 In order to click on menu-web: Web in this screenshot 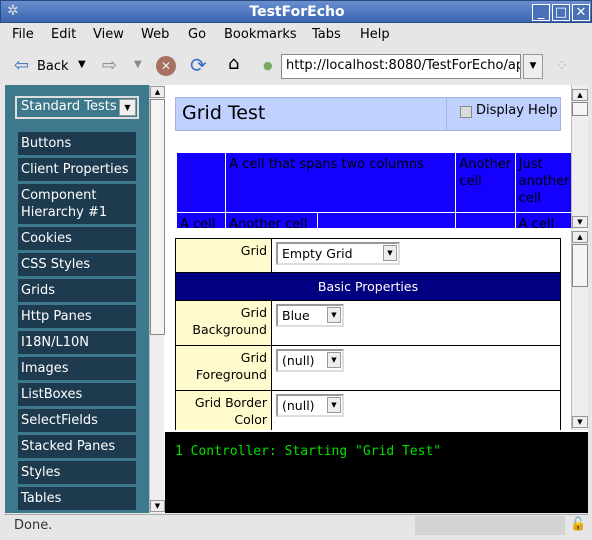, I will do `click(155, 34)`.